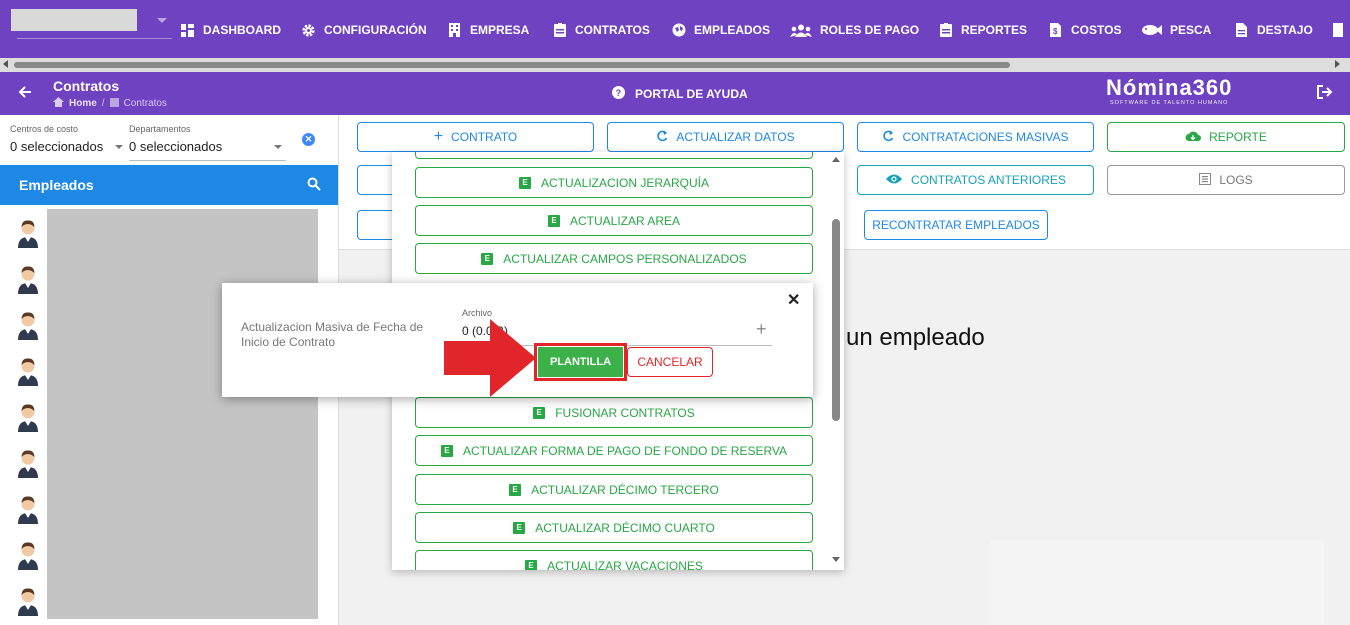 This screenshot has height=625, width=1350. I want to click on back-arrow-icon, so click(25, 93).